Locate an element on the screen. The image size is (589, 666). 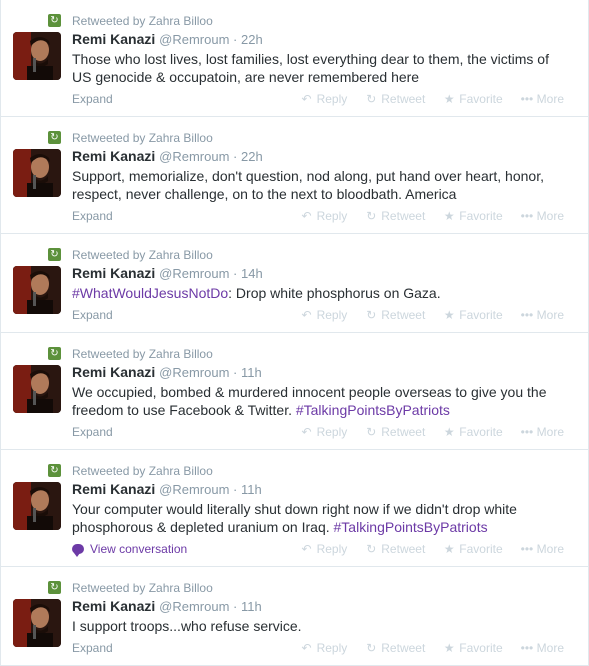
reply-icon: ↶ is located at coordinates (306, 549).